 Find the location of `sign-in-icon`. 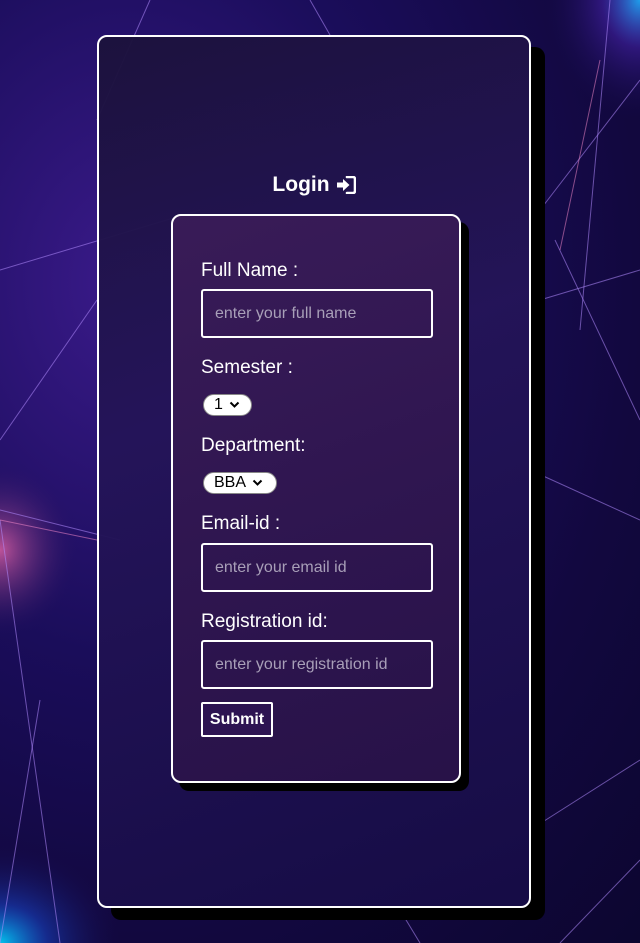

sign-in-icon is located at coordinates (346, 185).